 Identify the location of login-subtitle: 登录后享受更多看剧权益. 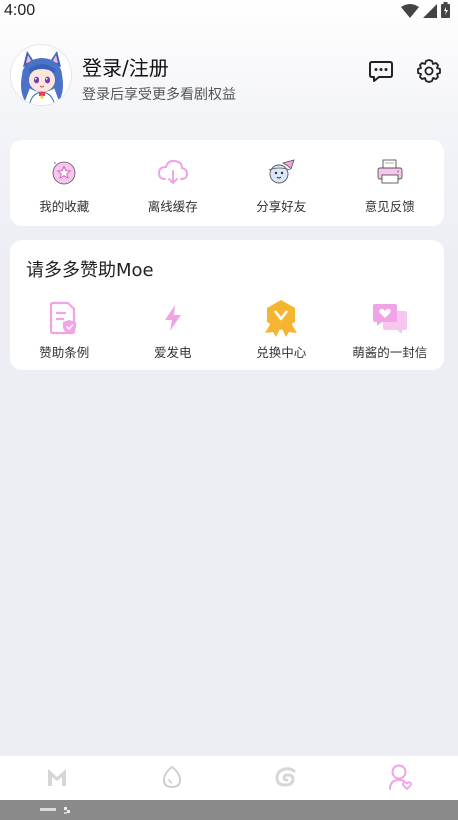
(159, 95).